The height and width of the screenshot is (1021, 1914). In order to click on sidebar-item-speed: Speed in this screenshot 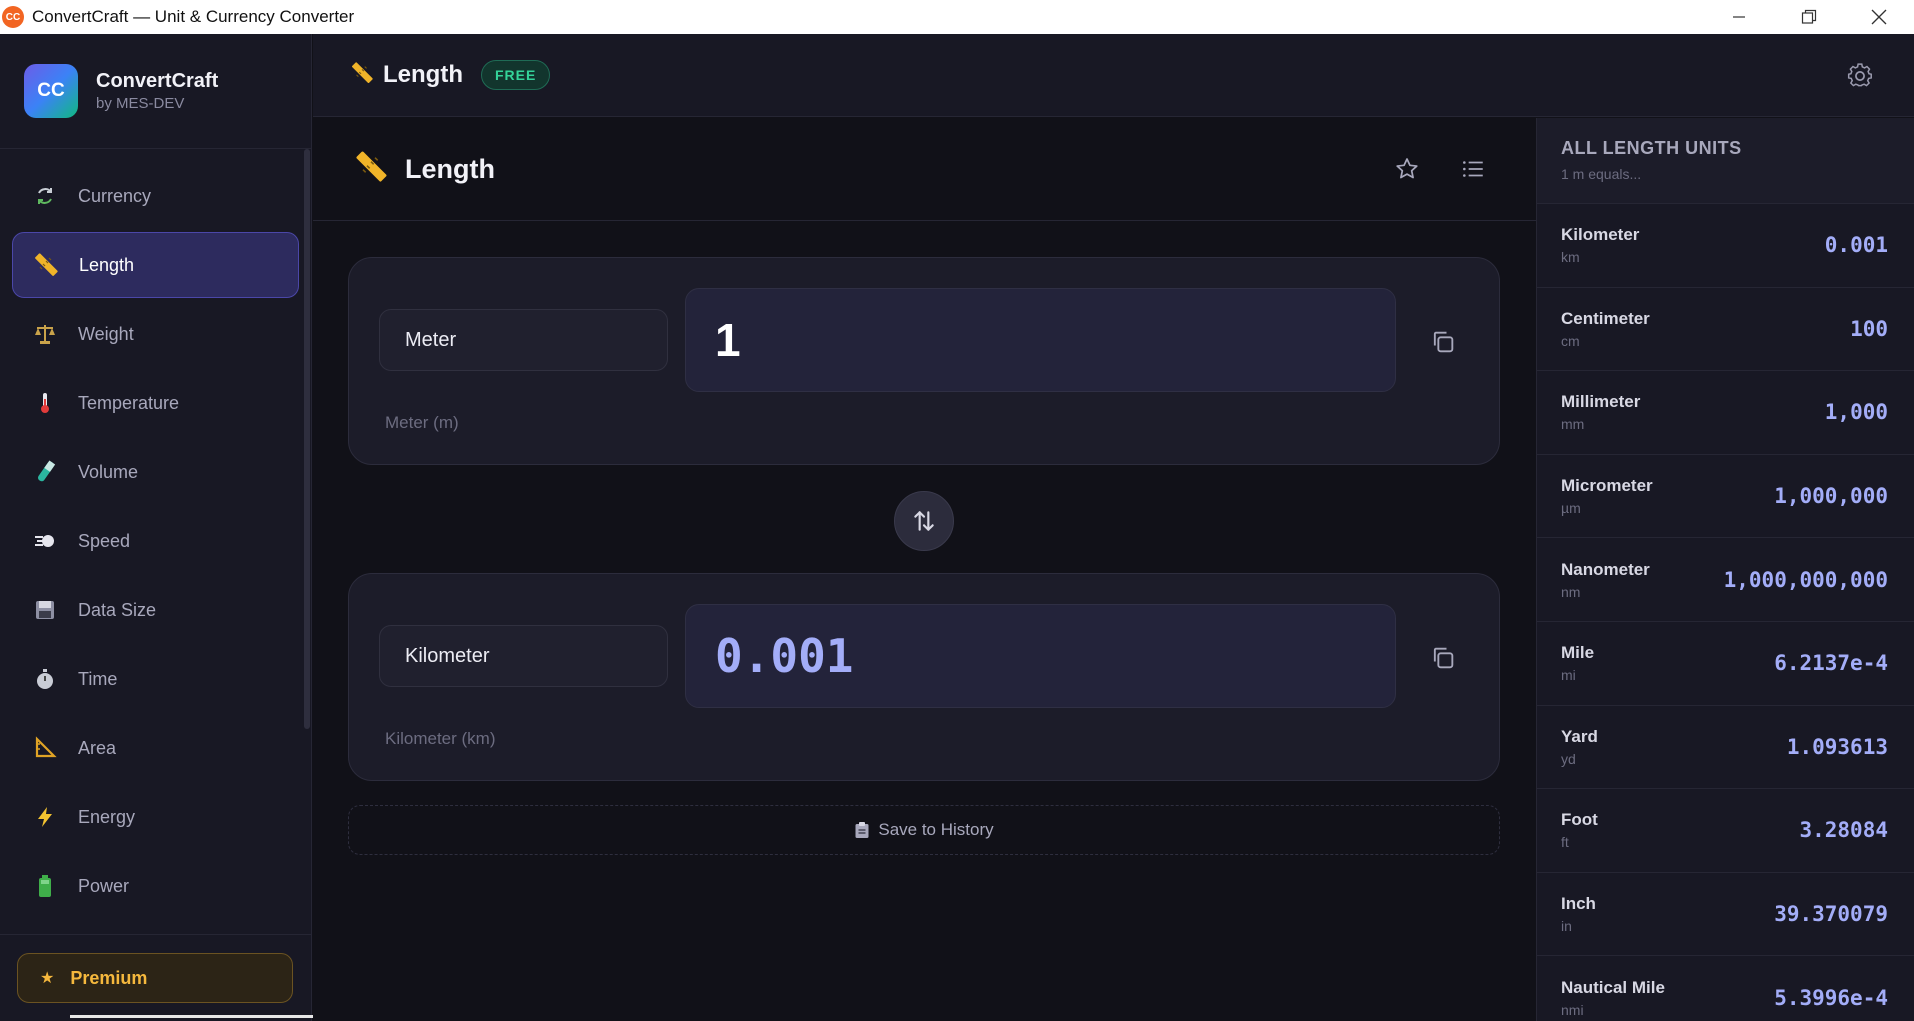, I will do `click(155, 541)`.